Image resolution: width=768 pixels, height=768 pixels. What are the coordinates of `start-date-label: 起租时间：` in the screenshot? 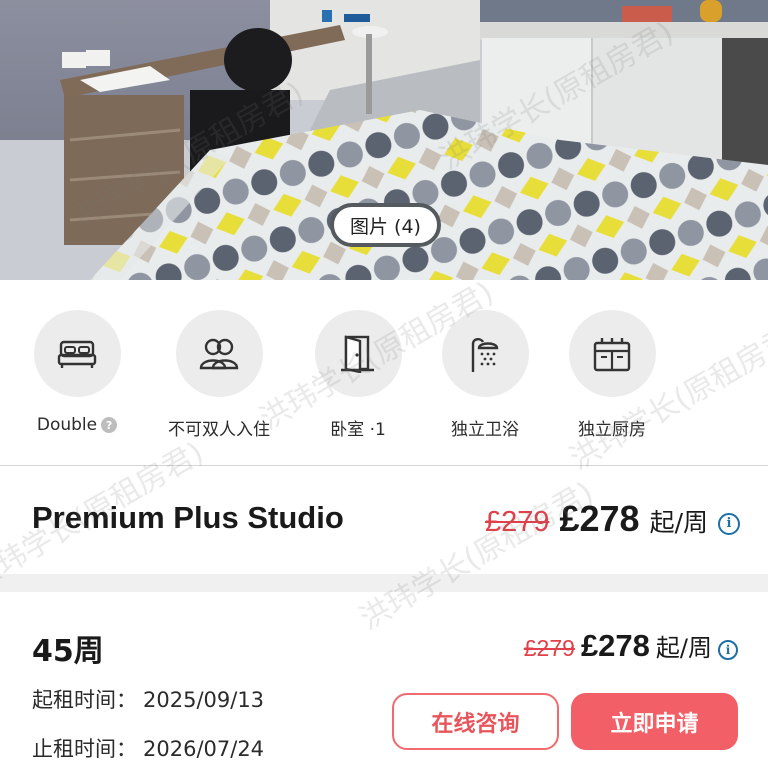 It's located at (84, 700).